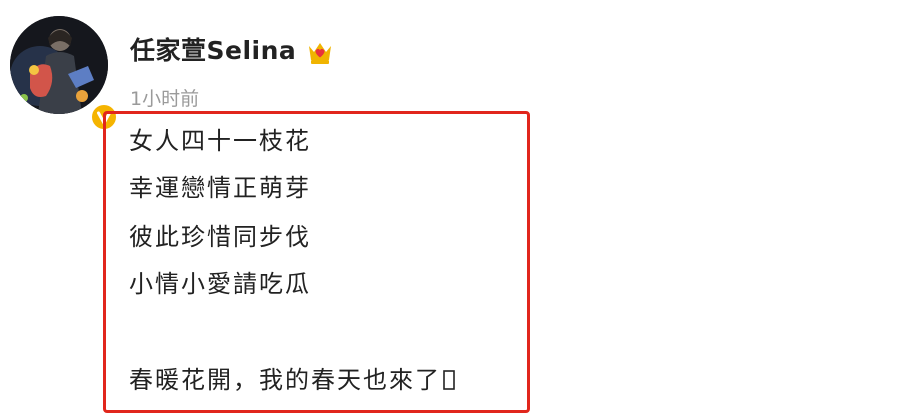 The width and height of the screenshot is (918, 418). What do you see at coordinates (165, 99) in the screenshot?
I see `post-timestamp: 1小时前` at bounding box center [165, 99].